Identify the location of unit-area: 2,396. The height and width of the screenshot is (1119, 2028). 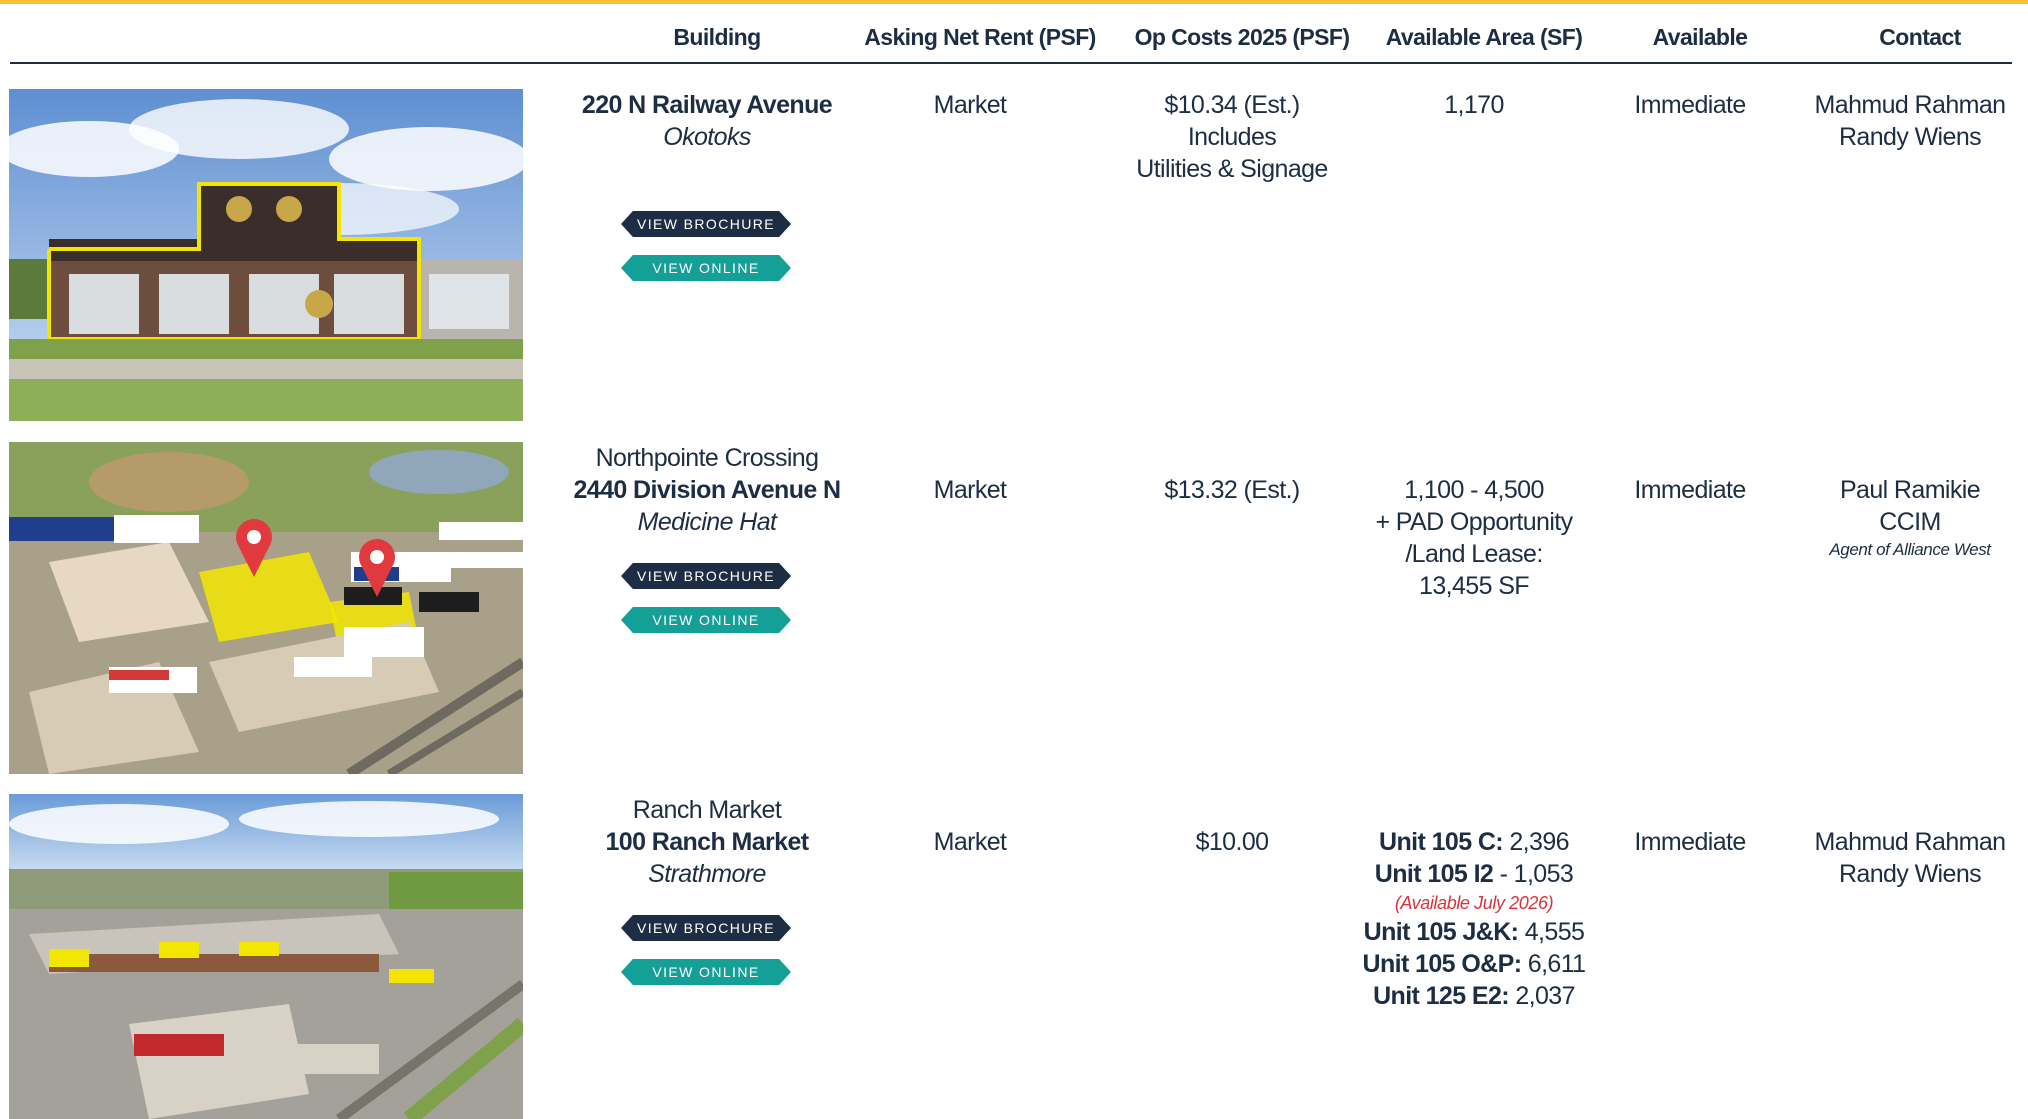
(1536, 842).